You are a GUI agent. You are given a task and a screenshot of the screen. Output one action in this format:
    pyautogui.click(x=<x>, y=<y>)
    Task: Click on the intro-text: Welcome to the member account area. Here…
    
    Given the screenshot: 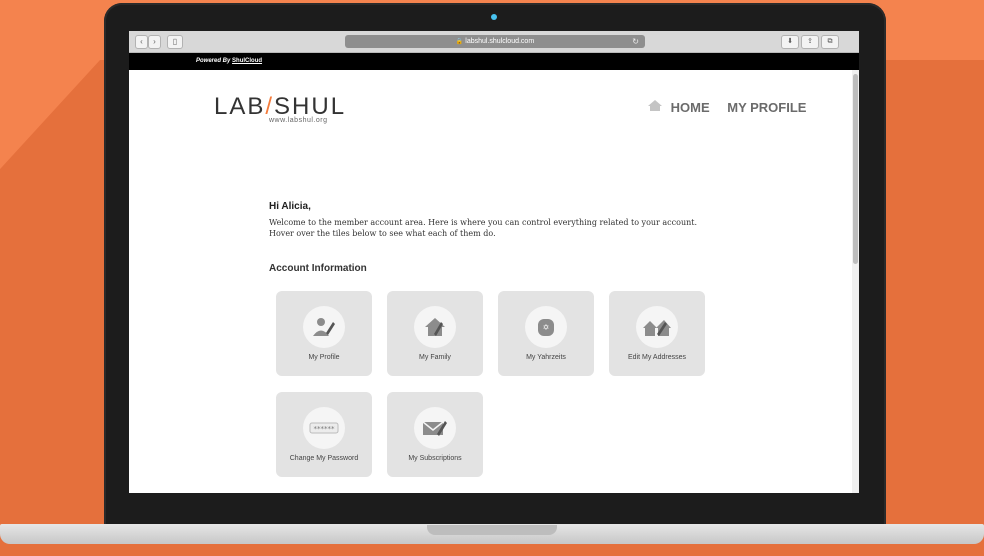 What is the action you would take?
    pyautogui.click(x=483, y=228)
    